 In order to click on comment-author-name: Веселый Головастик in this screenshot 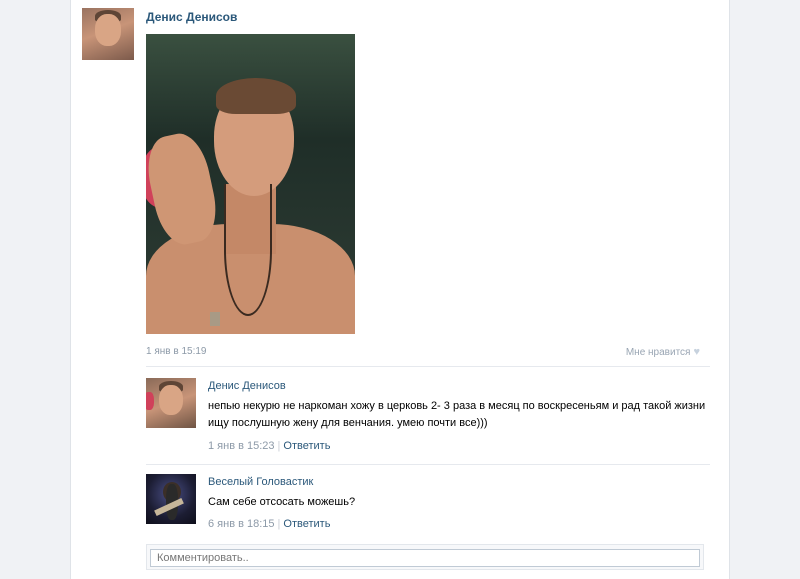, I will do `click(260, 482)`.